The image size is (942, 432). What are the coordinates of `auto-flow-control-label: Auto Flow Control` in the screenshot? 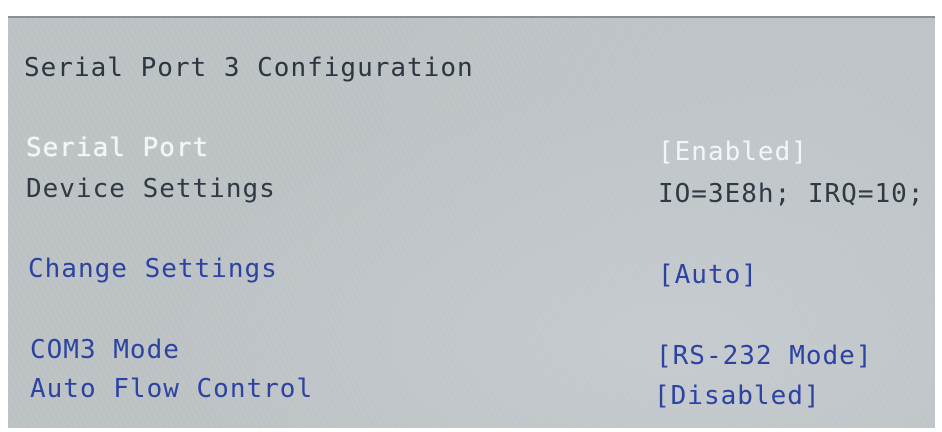 It's located at (171, 389).